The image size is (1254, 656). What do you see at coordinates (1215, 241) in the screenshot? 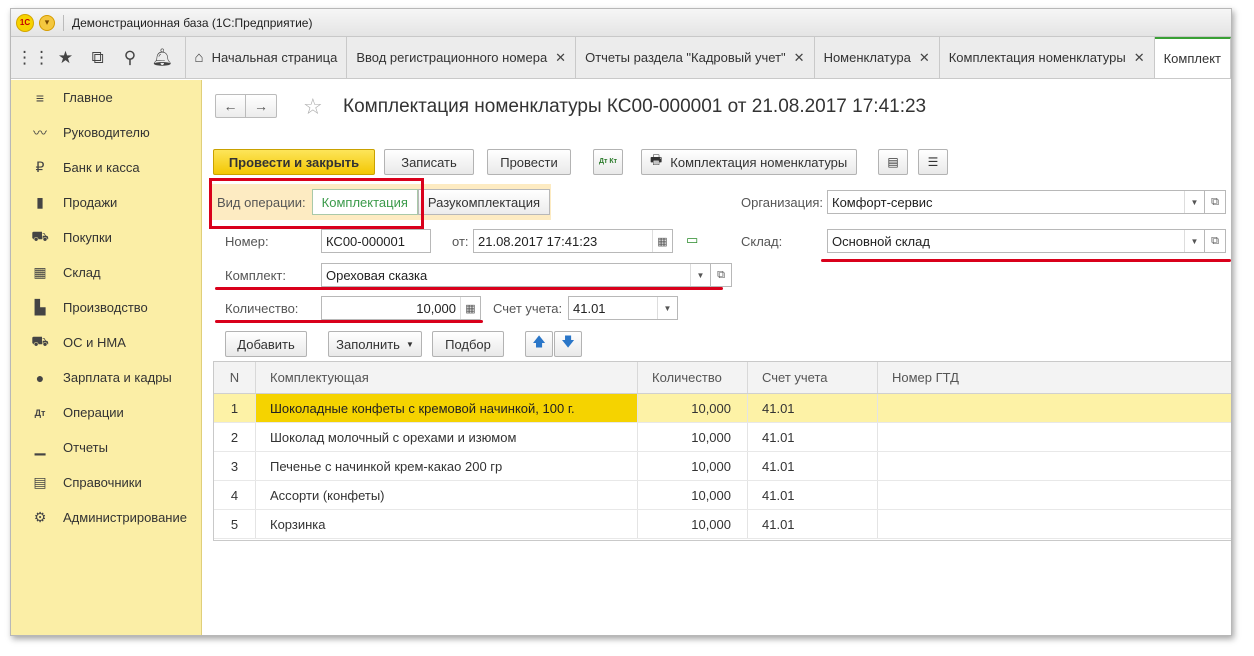
I see `open-warehouse-icon: ⧉` at bounding box center [1215, 241].